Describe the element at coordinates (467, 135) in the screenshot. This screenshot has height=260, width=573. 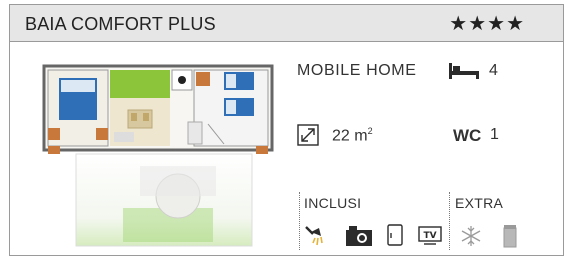
I see `wc-label: WC` at that location.